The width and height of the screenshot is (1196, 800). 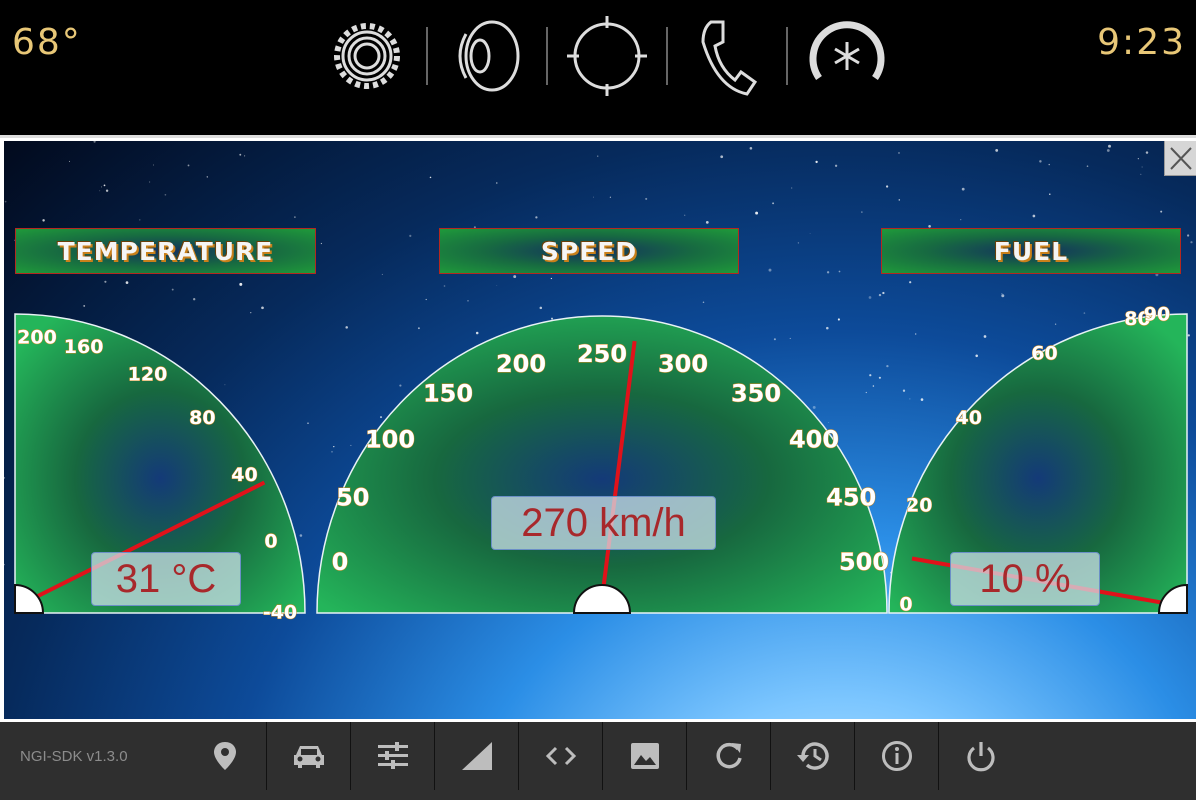 What do you see at coordinates (74, 756) in the screenshot?
I see `sdk-version: NGI-SDK v1.3.0` at bounding box center [74, 756].